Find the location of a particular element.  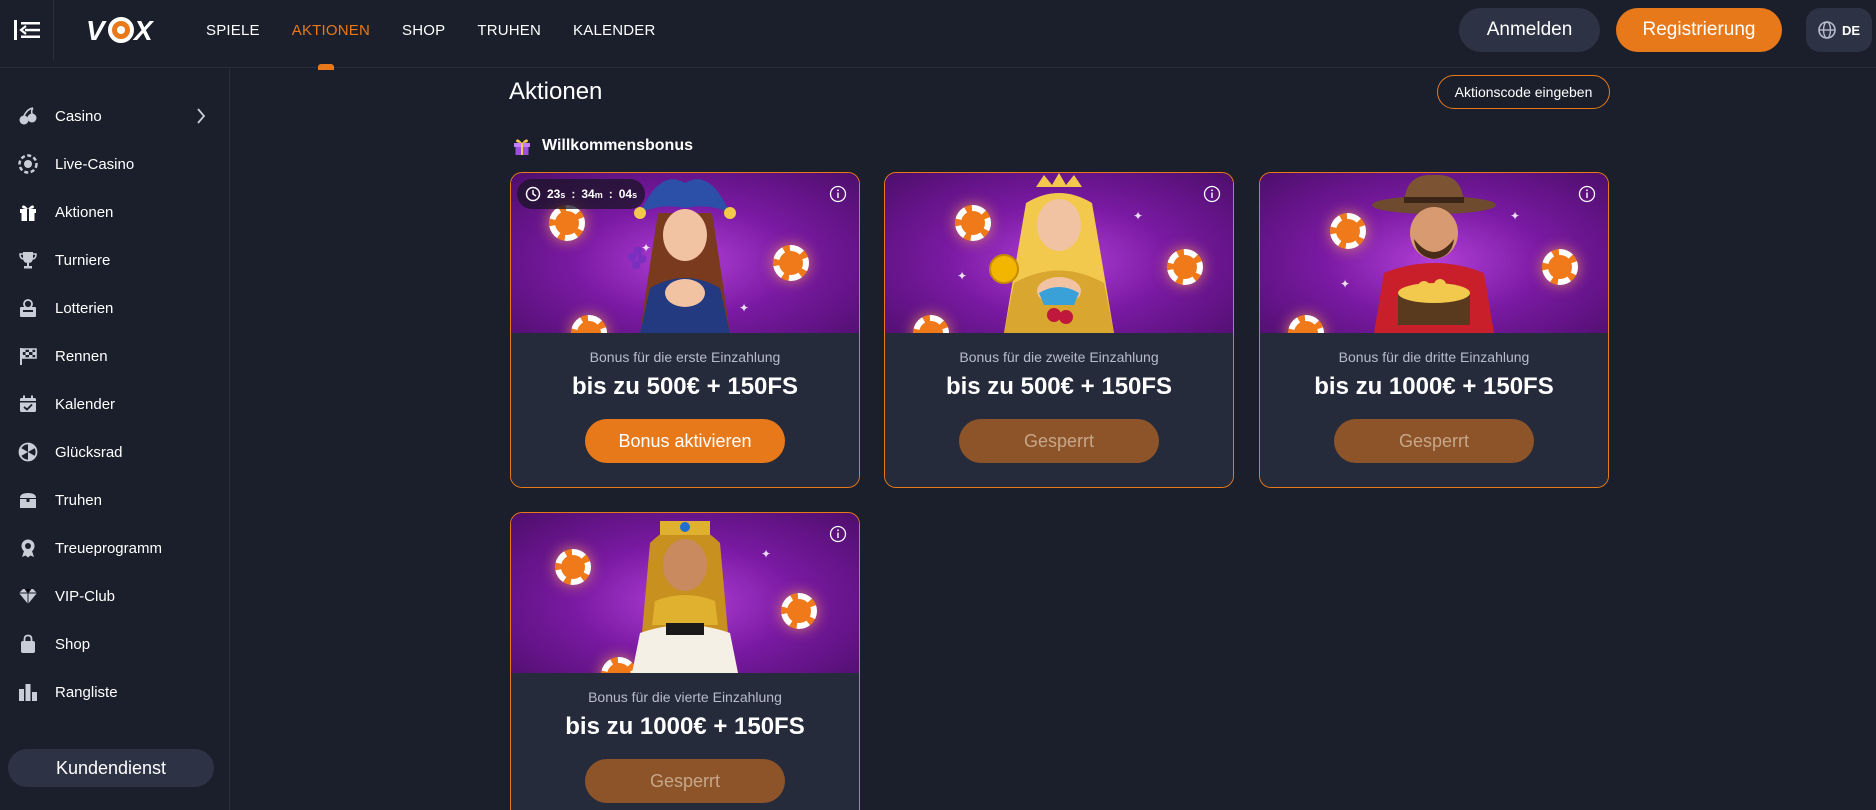

nav-shop: SHOP is located at coordinates (423, 30).